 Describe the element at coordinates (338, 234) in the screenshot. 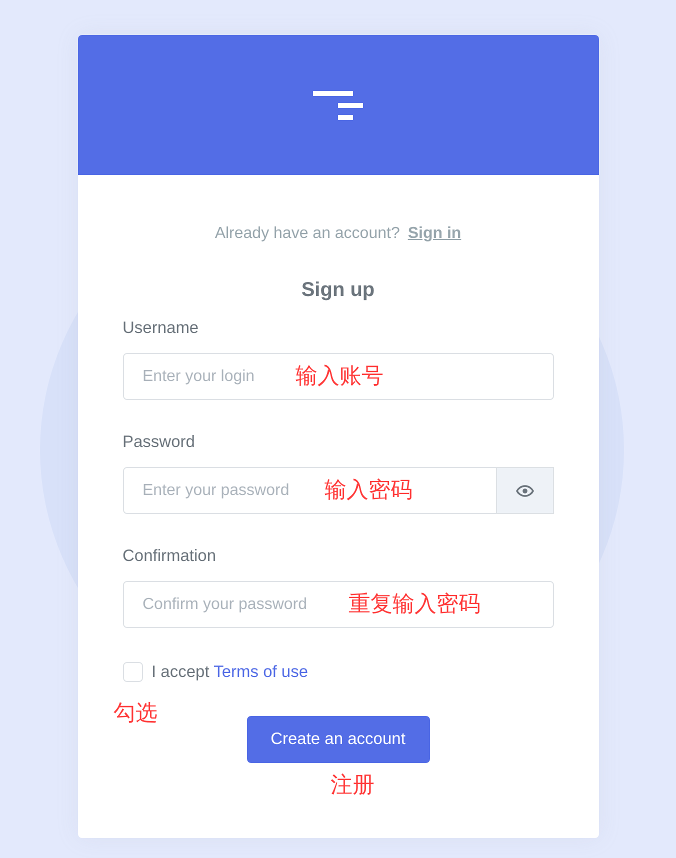

I see `signin-prompt: Already have an account? Sign in` at that location.